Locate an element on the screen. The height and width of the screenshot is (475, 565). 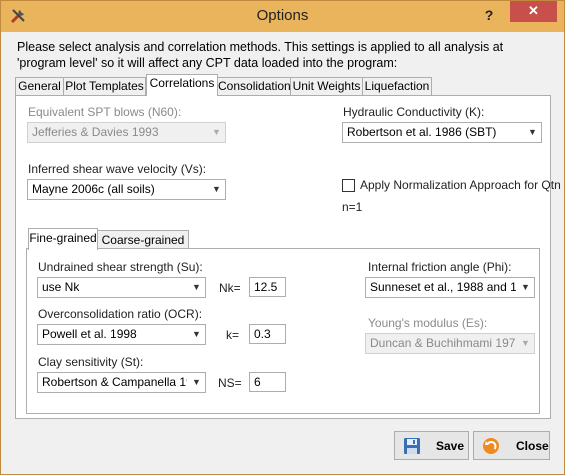
help-button: ? is located at coordinates (489, 15).